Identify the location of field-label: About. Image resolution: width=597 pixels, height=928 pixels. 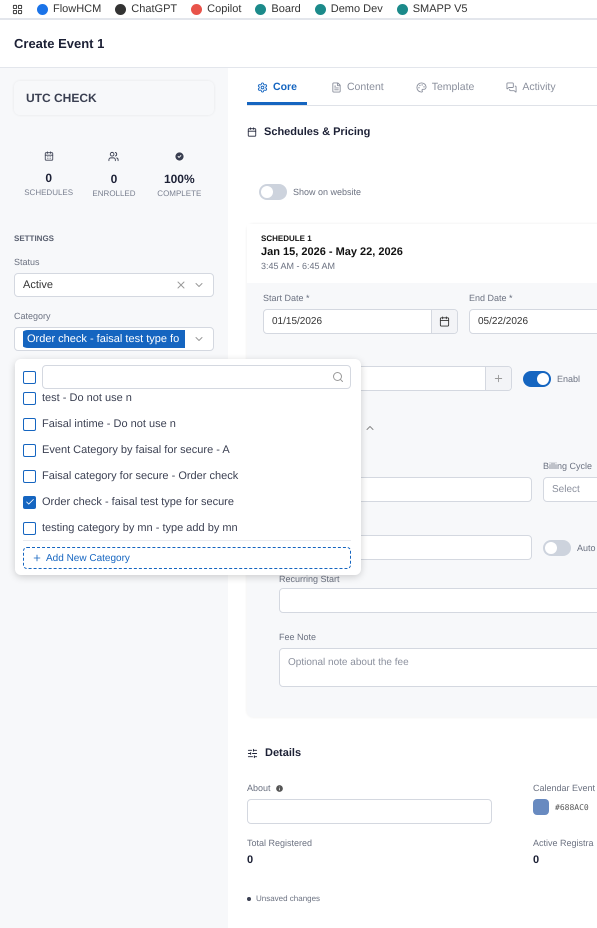
(259, 788).